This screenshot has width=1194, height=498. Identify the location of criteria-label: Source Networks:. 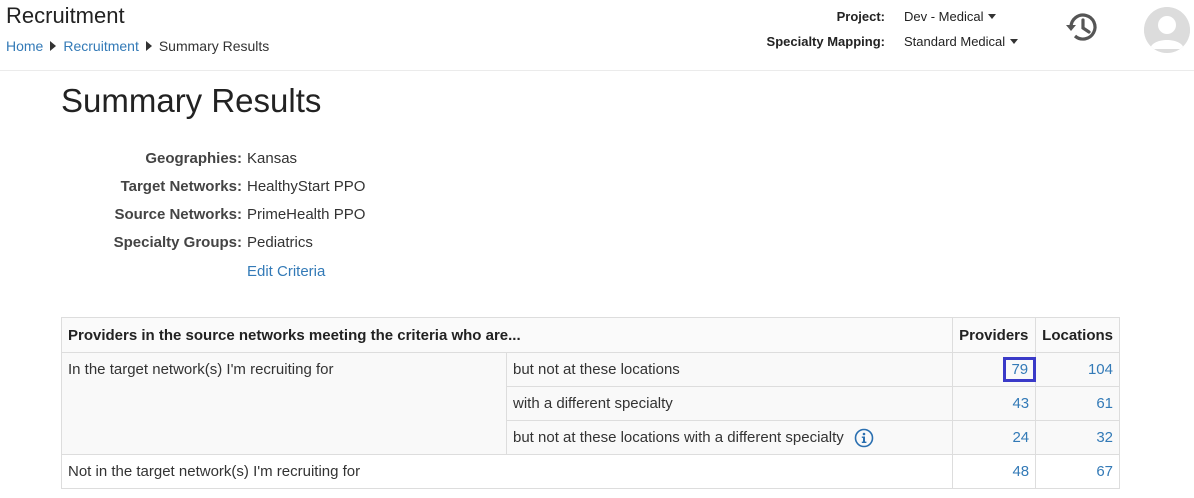
(178, 214).